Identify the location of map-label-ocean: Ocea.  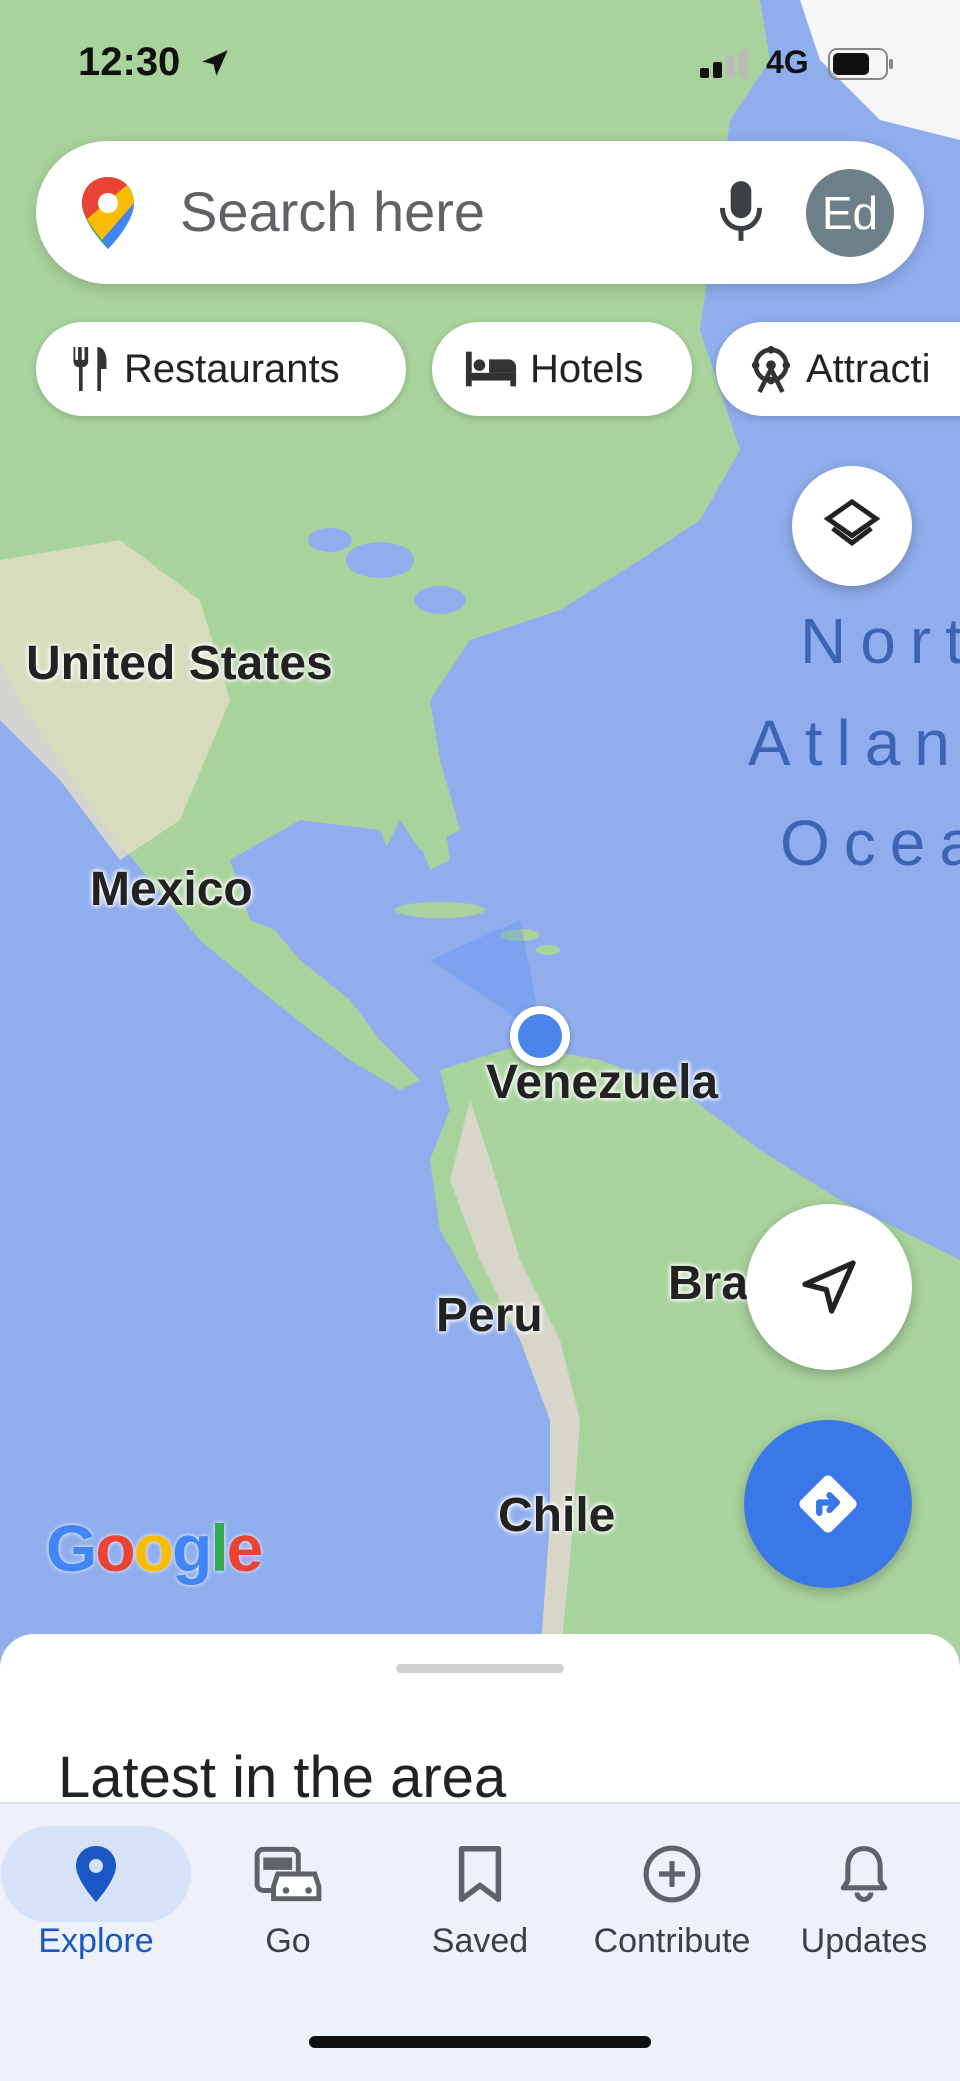
(870, 843).